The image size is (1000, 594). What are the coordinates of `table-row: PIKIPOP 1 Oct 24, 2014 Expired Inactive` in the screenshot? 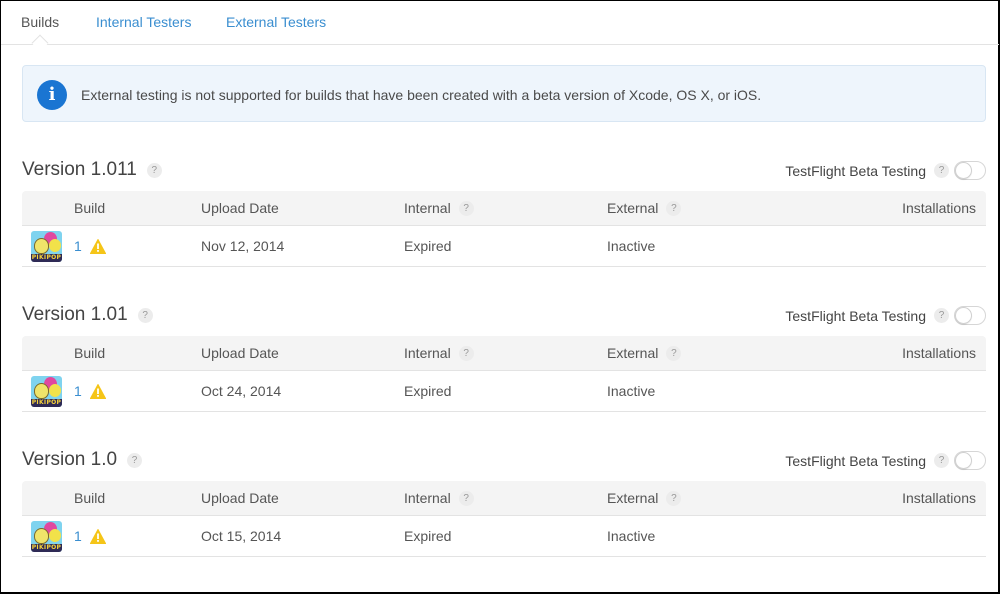 It's located at (504, 391).